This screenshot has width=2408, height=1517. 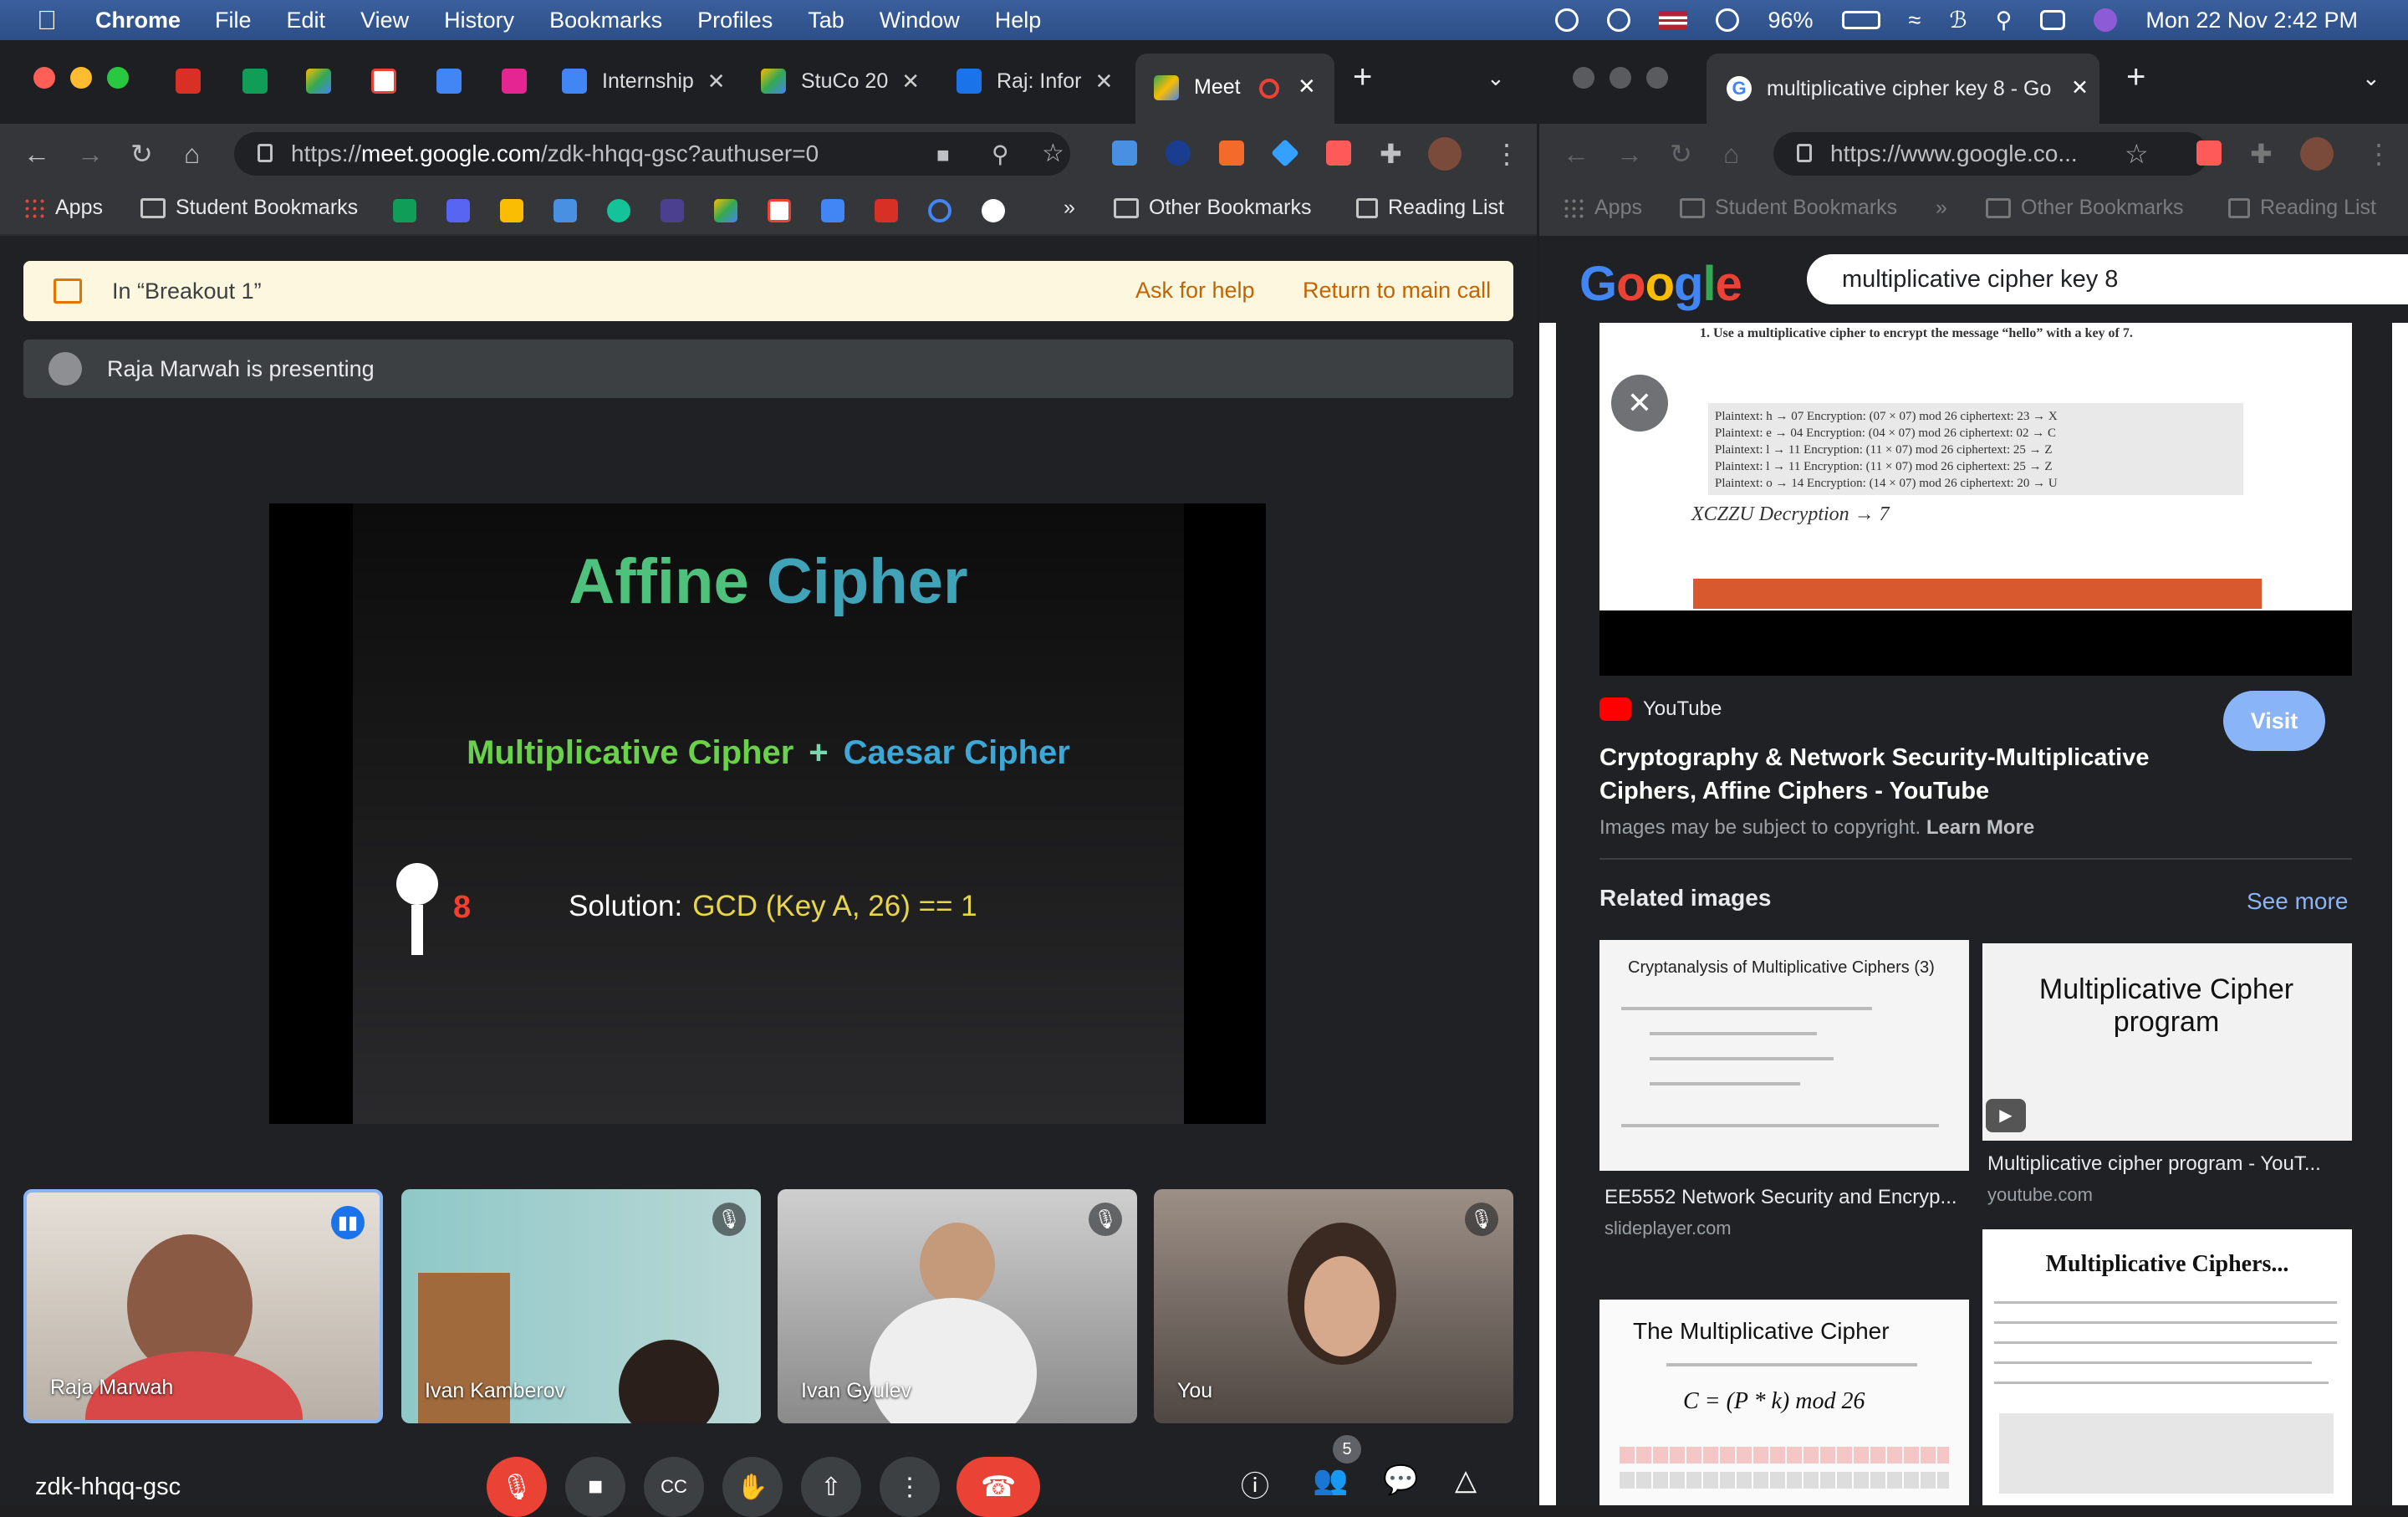 What do you see at coordinates (383, 81) in the screenshot?
I see `gmail-tab-icon` at bounding box center [383, 81].